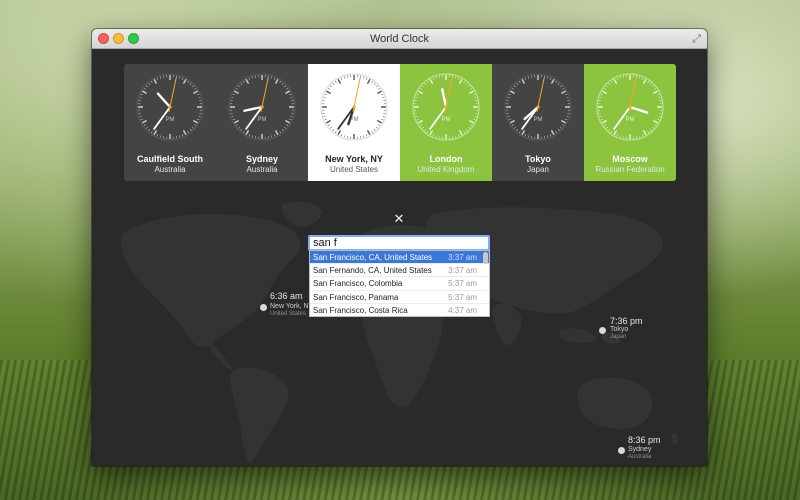 The height and width of the screenshot is (500, 800). I want to click on clock-city: London, so click(446, 159).